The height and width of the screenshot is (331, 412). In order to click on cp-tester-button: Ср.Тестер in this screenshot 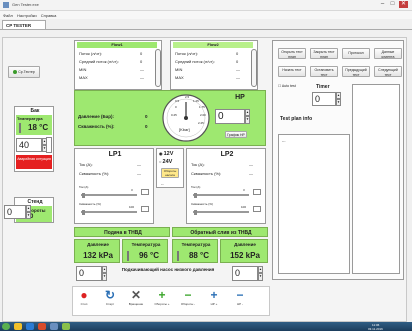, I will do `click(24, 72)`.